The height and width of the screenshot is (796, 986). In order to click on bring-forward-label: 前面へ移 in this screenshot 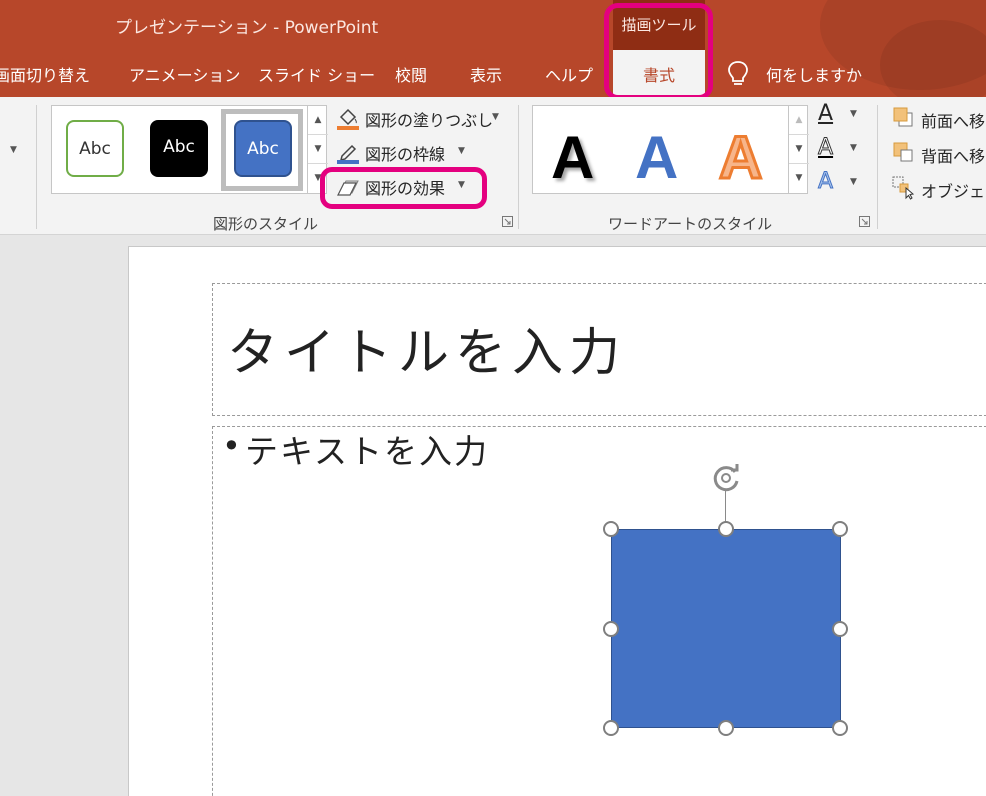, I will do `click(953, 121)`.